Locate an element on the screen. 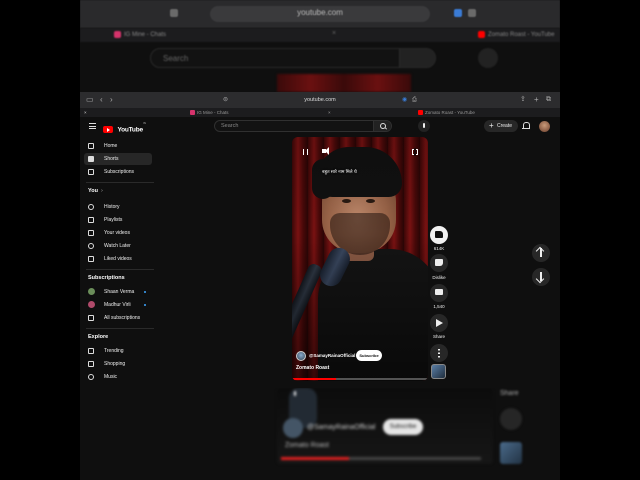  you-heading: You › is located at coordinates (95, 191).